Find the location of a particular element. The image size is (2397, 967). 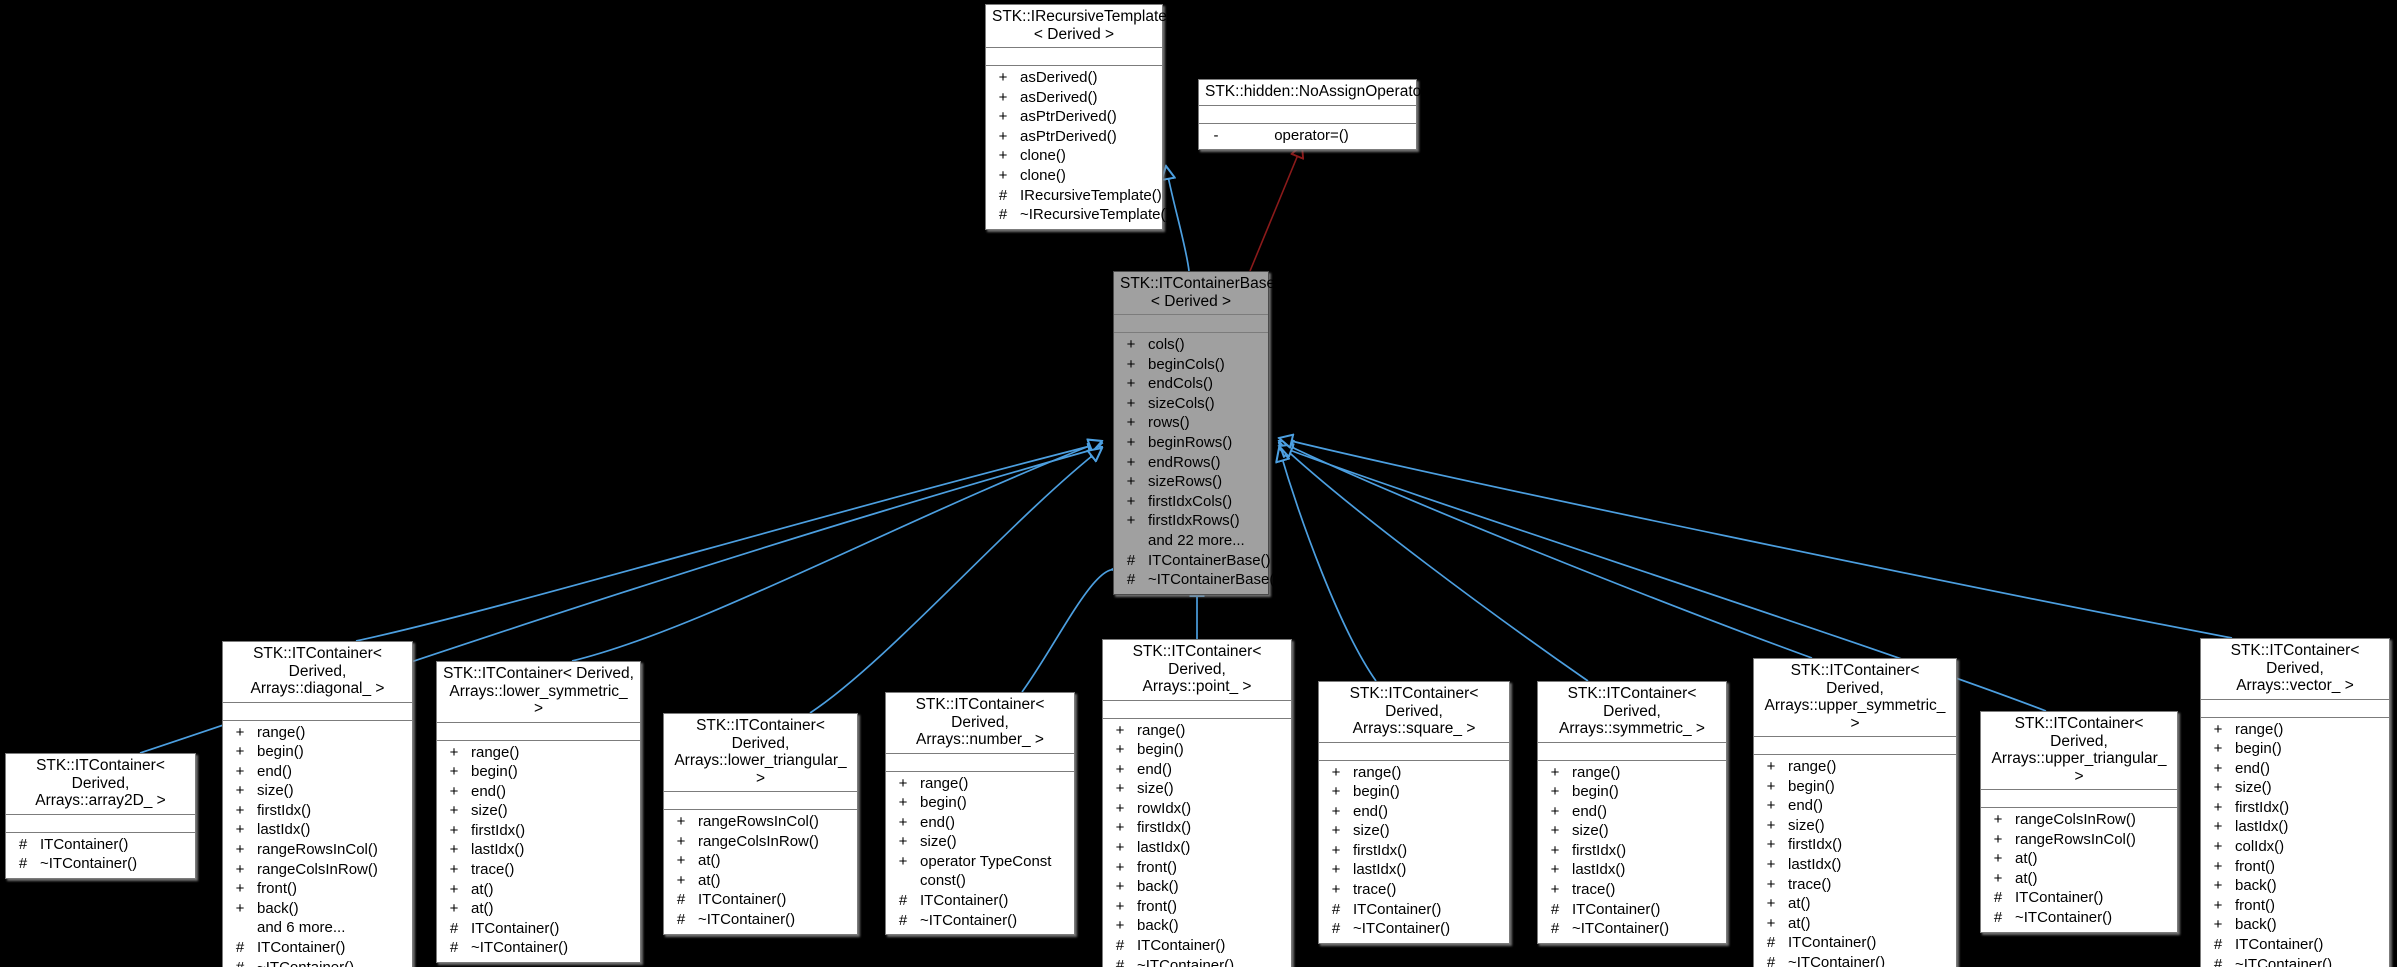

class-member-row: + rows() is located at coordinates (1191, 423).